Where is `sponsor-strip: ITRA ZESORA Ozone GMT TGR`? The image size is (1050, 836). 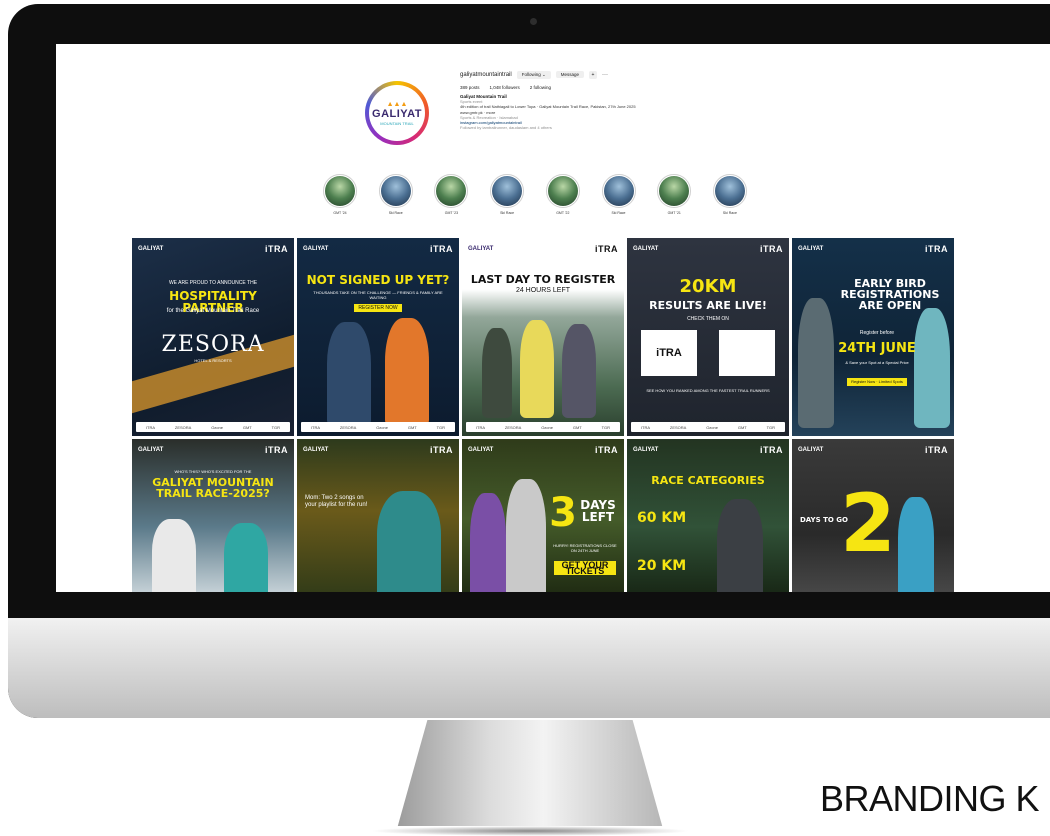
sponsor-strip: ITRA ZESORA Ozone GMT TGR is located at coordinates (213, 427).